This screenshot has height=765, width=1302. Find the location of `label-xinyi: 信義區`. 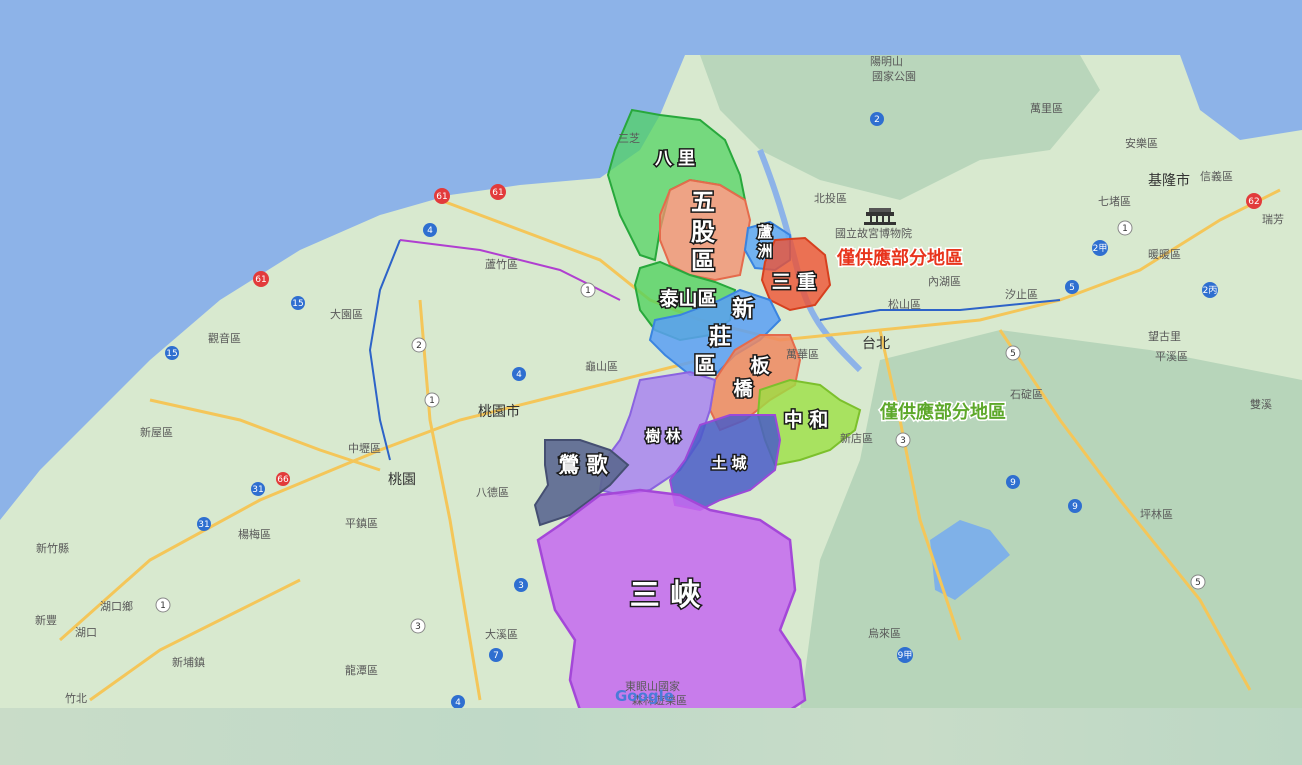

label-xinyi: 信義區 is located at coordinates (1216, 176).